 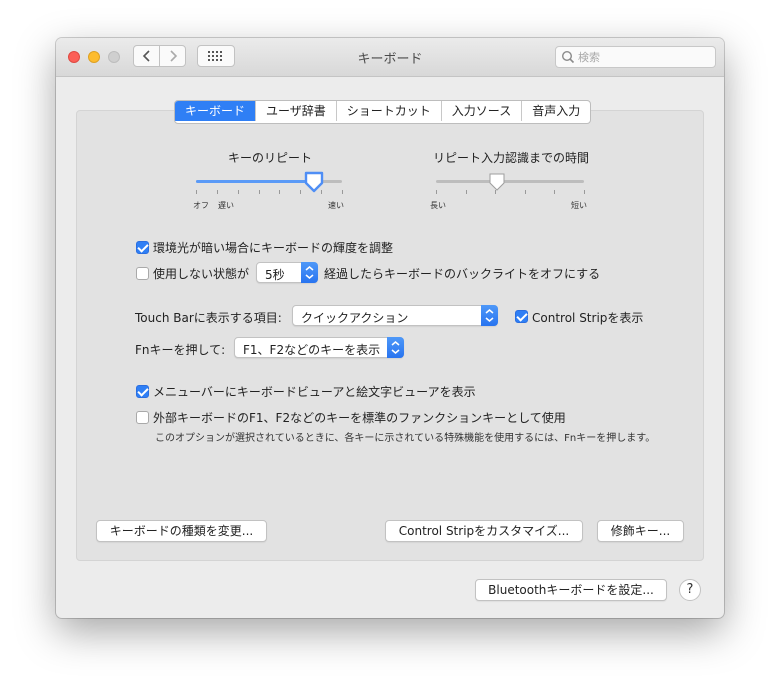 What do you see at coordinates (208, 318) in the screenshot?
I see `touchbar-label: Touch Barに表示する項目:` at bounding box center [208, 318].